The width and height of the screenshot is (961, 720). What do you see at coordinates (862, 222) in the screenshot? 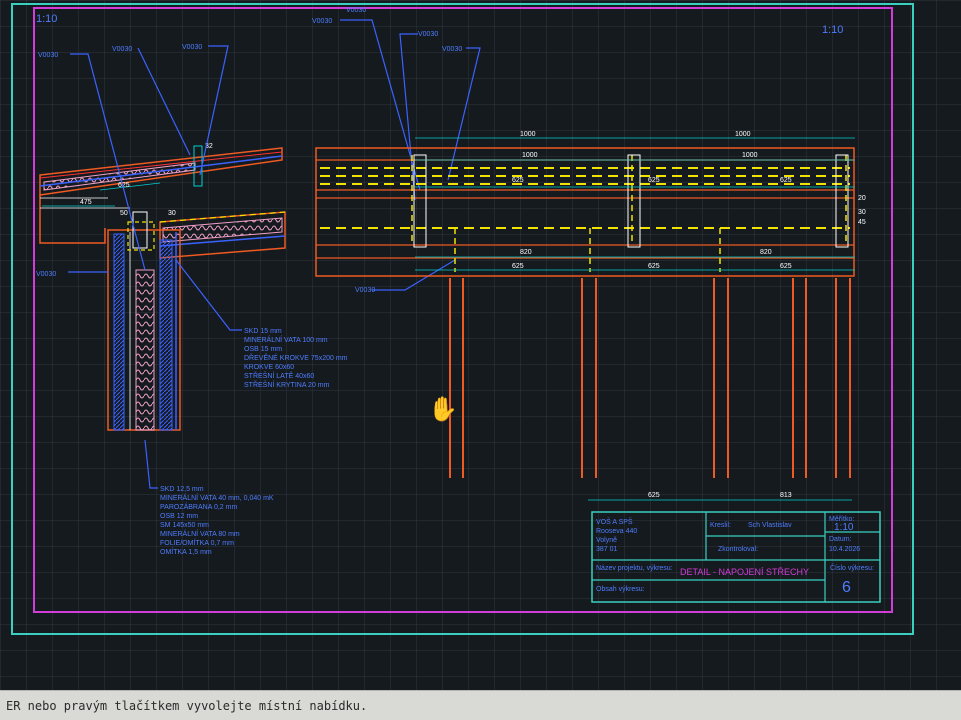
I see `dim-r3: 45` at bounding box center [862, 222].